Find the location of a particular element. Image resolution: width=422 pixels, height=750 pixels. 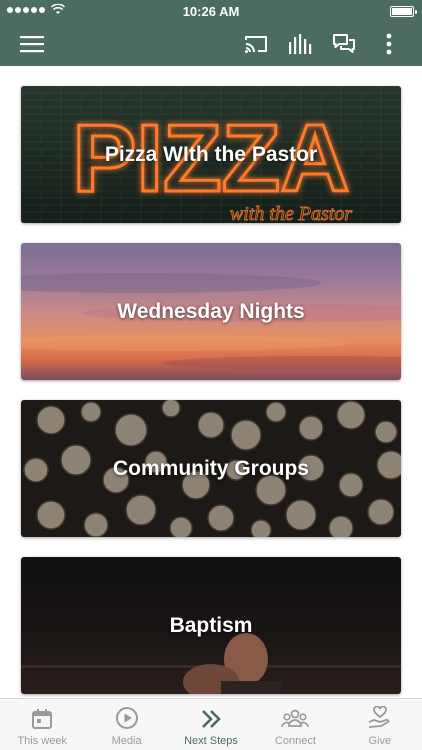

chat-icon is located at coordinates (344, 44).